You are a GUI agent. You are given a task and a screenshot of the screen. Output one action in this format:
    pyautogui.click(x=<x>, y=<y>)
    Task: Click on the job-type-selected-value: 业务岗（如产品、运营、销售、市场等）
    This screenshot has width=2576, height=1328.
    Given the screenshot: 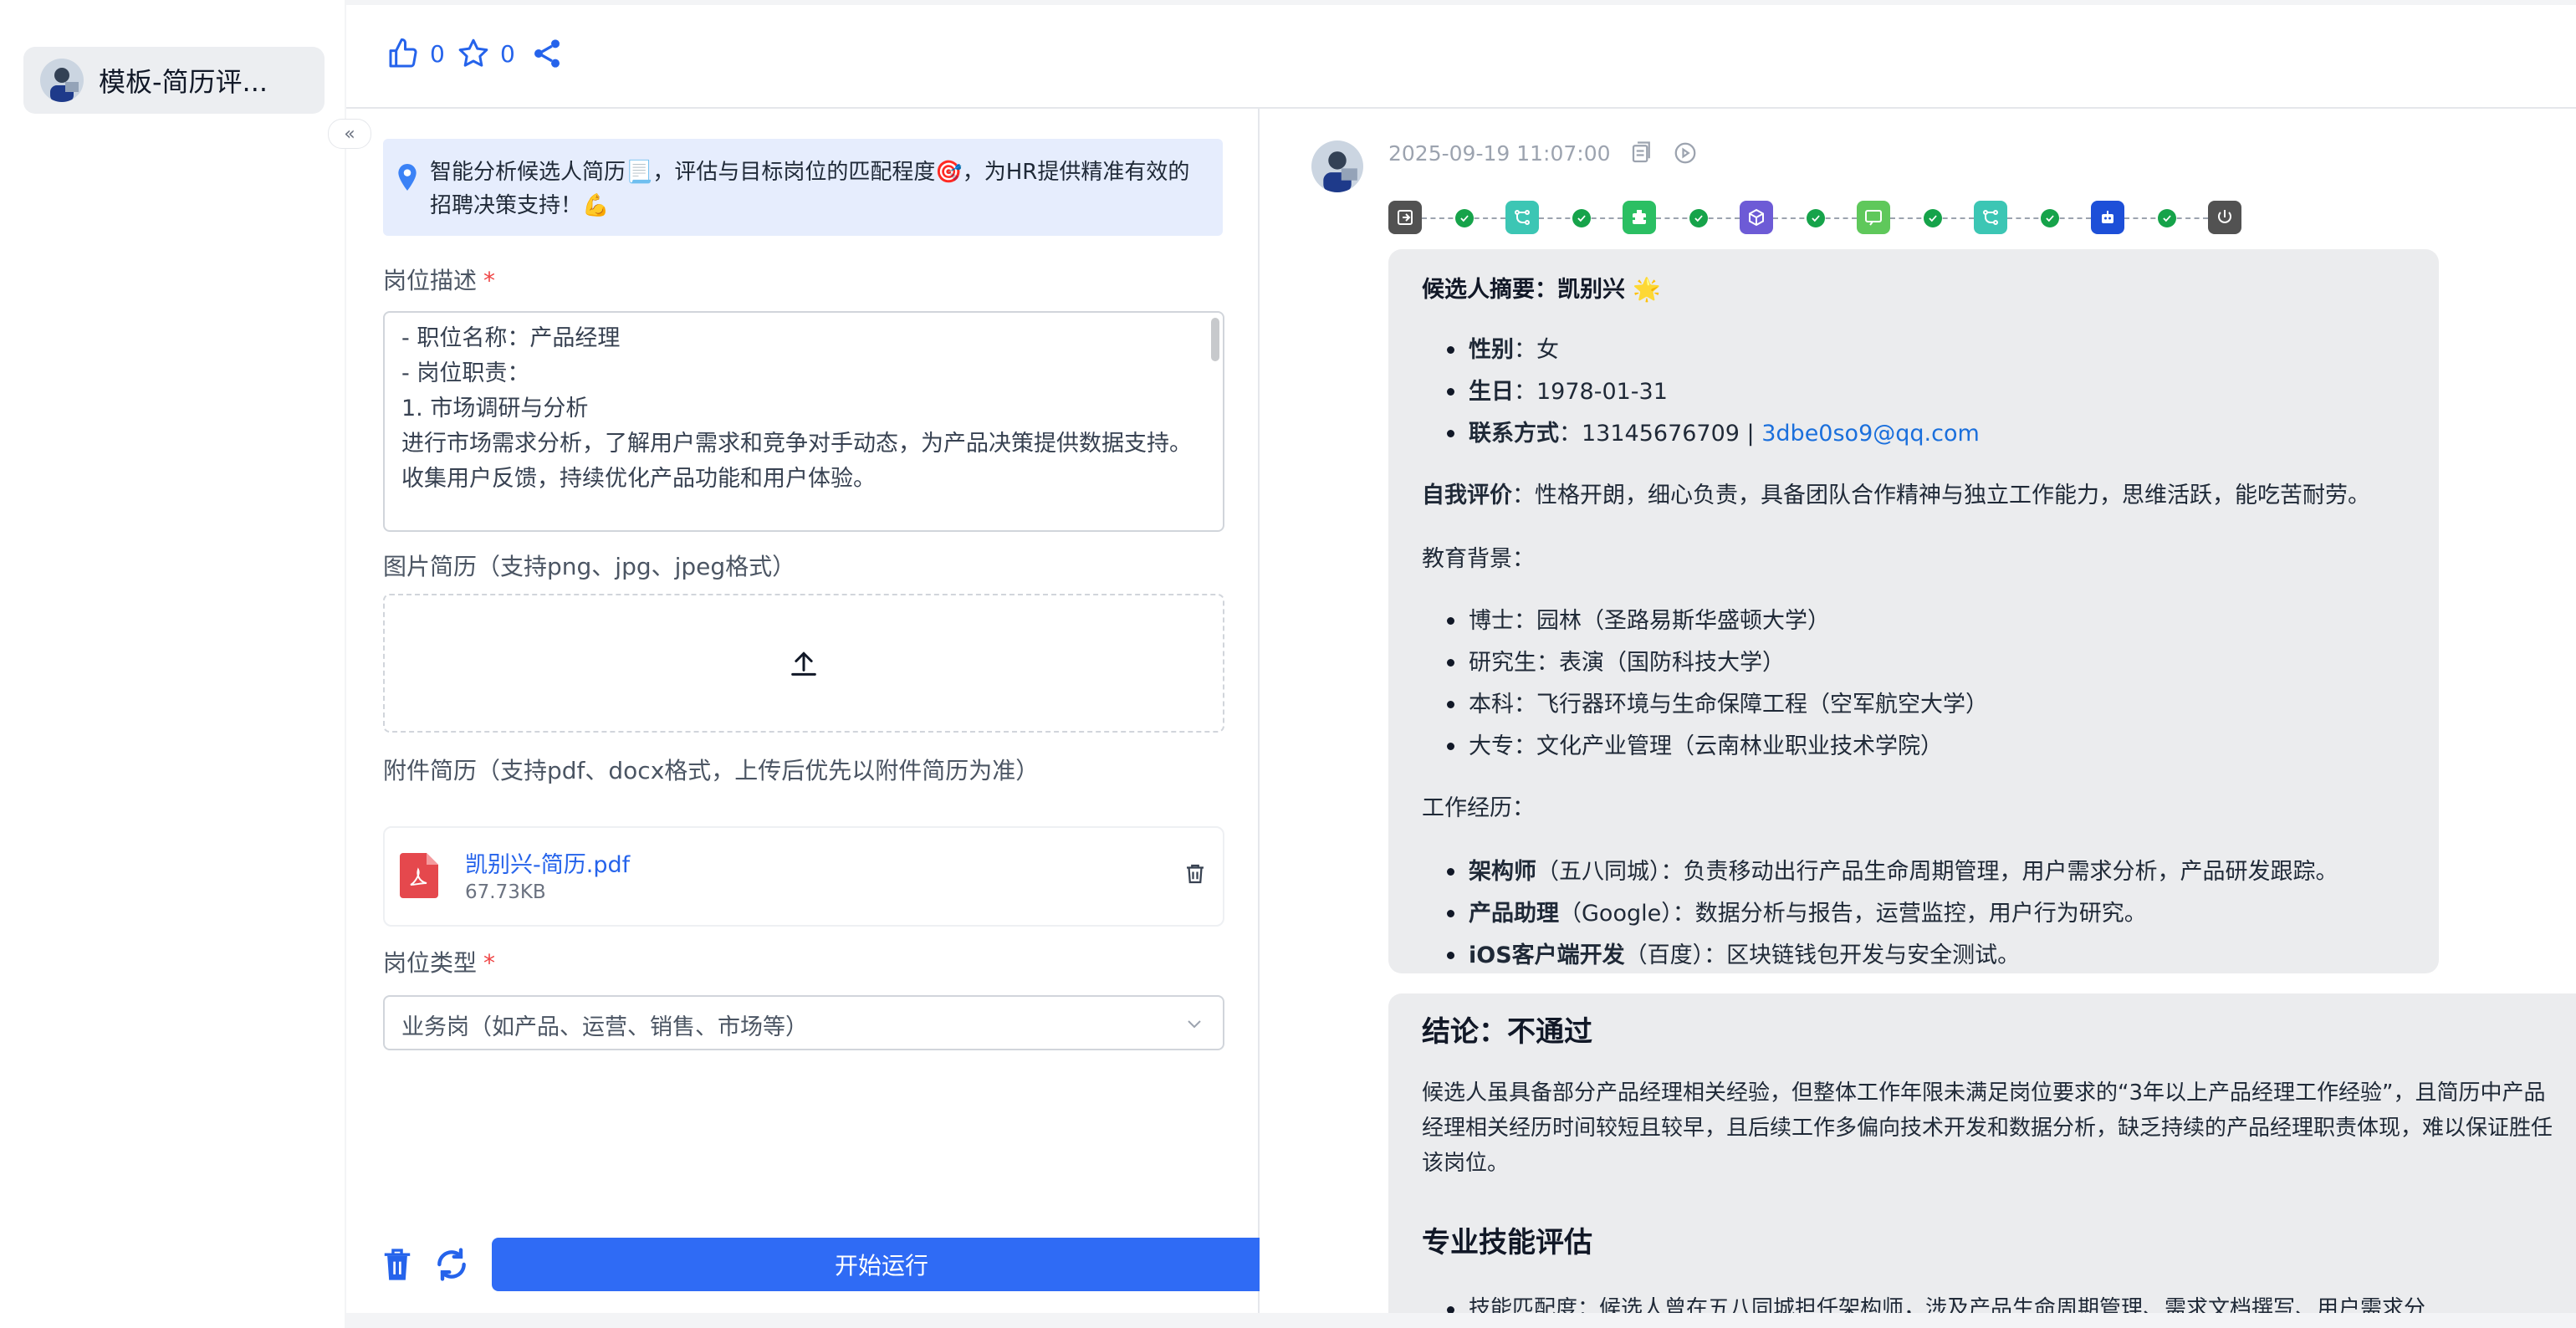 What is the action you would take?
    pyautogui.click(x=604, y=1027)
    